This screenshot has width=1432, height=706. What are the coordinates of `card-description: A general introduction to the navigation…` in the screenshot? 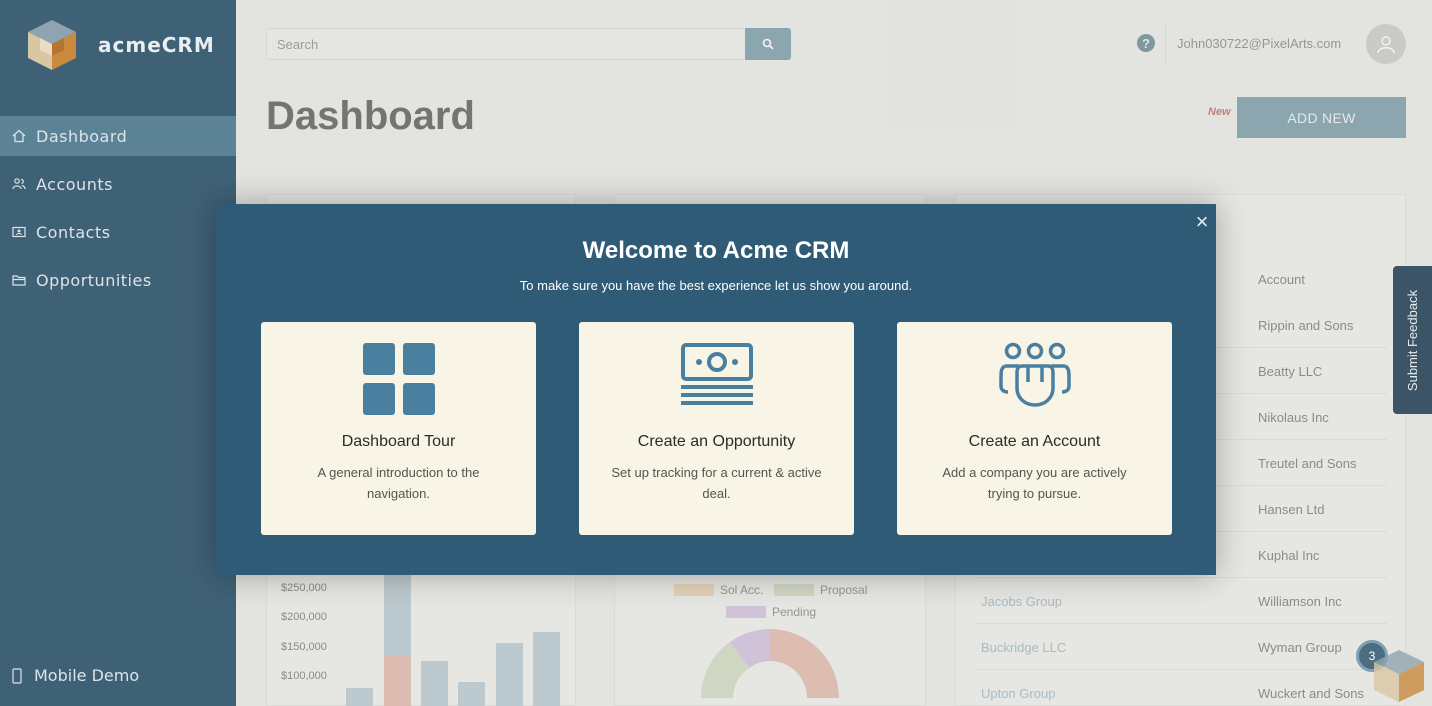 It's located at (398, 483).